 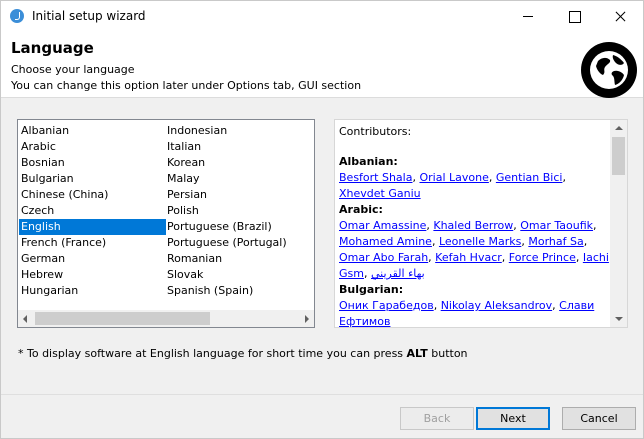 What do you see at coordinates (496, 305) in the screenshot?
I see `contributor-link: Nikolay Aleksandrov` at bounding box center [496, 305].